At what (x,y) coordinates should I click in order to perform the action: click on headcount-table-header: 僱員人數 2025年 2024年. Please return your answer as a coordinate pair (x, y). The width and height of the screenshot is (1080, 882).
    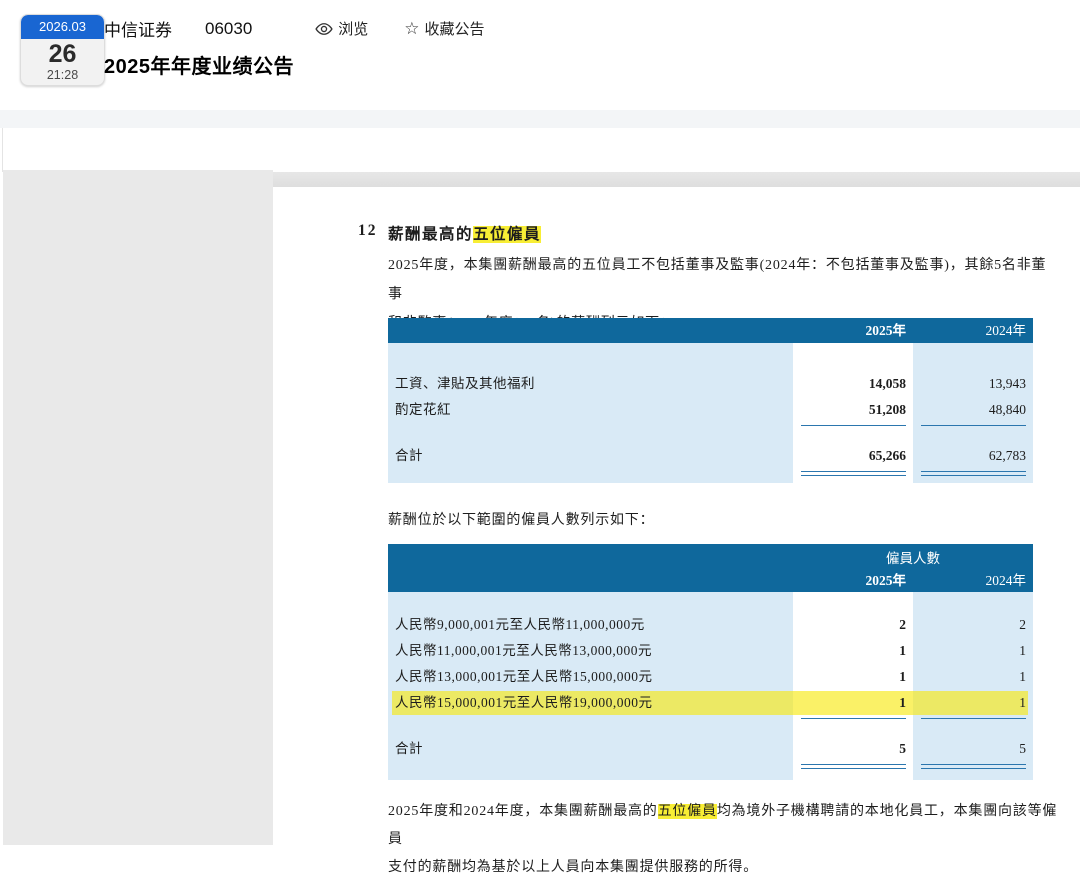
    Looking at the image, I should click on (710, 568).